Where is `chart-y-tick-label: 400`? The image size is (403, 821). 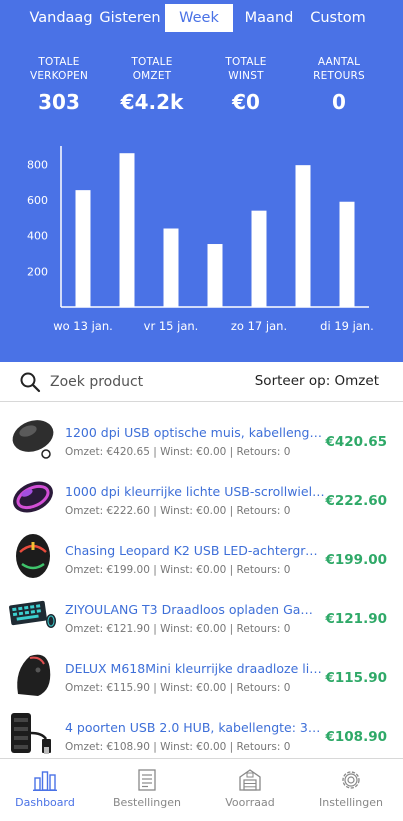 chart-y-tick-label: 400 is located at coordinates (37, 236).